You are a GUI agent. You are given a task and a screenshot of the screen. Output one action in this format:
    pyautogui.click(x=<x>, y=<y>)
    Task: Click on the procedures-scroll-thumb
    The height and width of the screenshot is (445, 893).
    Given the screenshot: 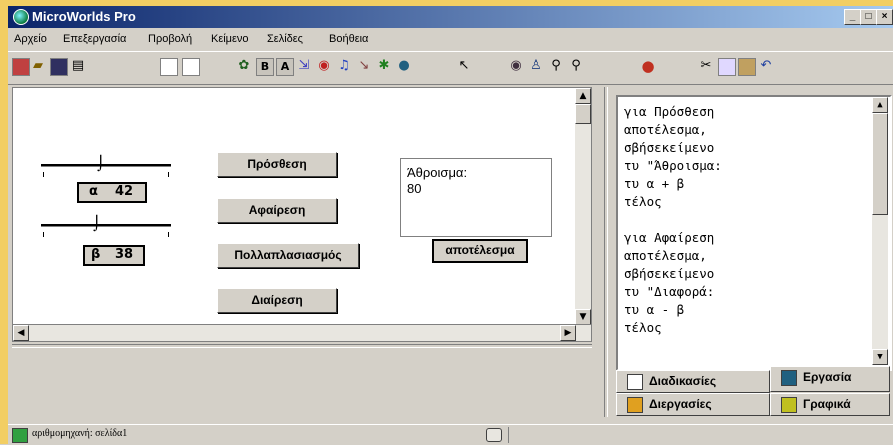 What is the action you would take?
    pyautogui.click(x=880, y=164)
    